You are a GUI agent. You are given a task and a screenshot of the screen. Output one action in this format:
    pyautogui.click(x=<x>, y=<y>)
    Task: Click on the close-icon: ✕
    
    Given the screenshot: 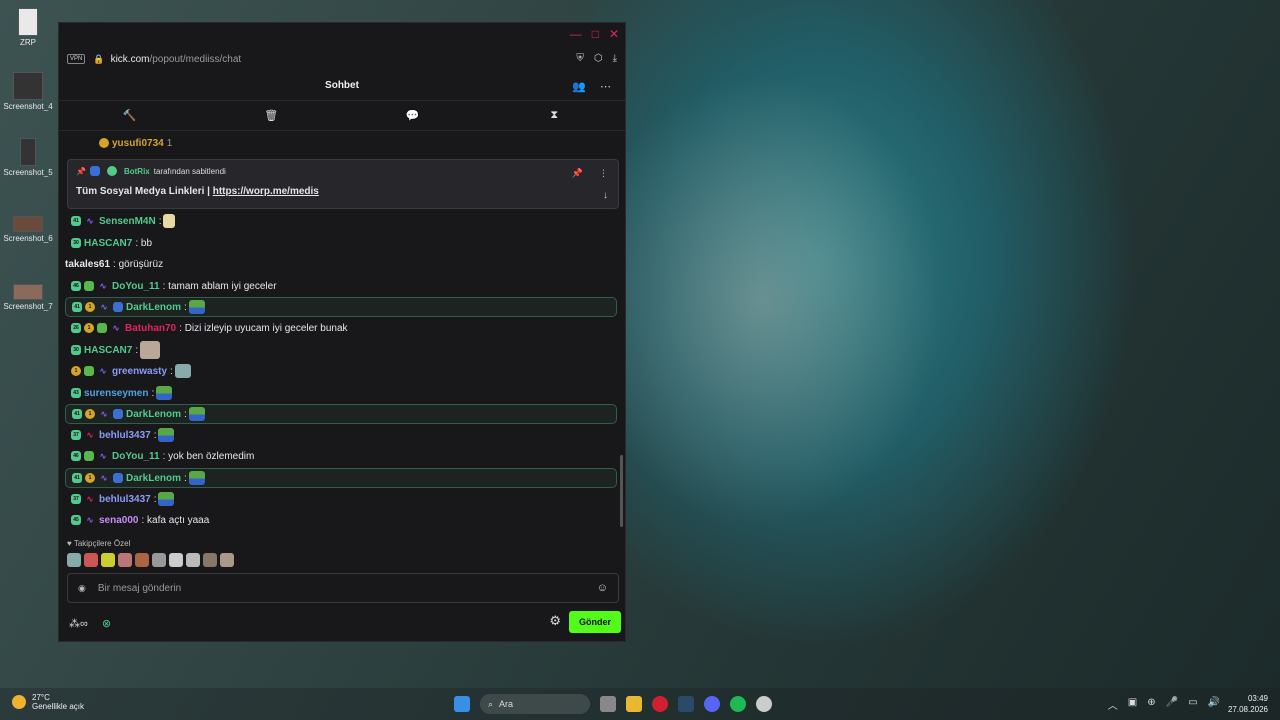 What is the action you would take?
    pyautogui.click(x=614, y=34)
    